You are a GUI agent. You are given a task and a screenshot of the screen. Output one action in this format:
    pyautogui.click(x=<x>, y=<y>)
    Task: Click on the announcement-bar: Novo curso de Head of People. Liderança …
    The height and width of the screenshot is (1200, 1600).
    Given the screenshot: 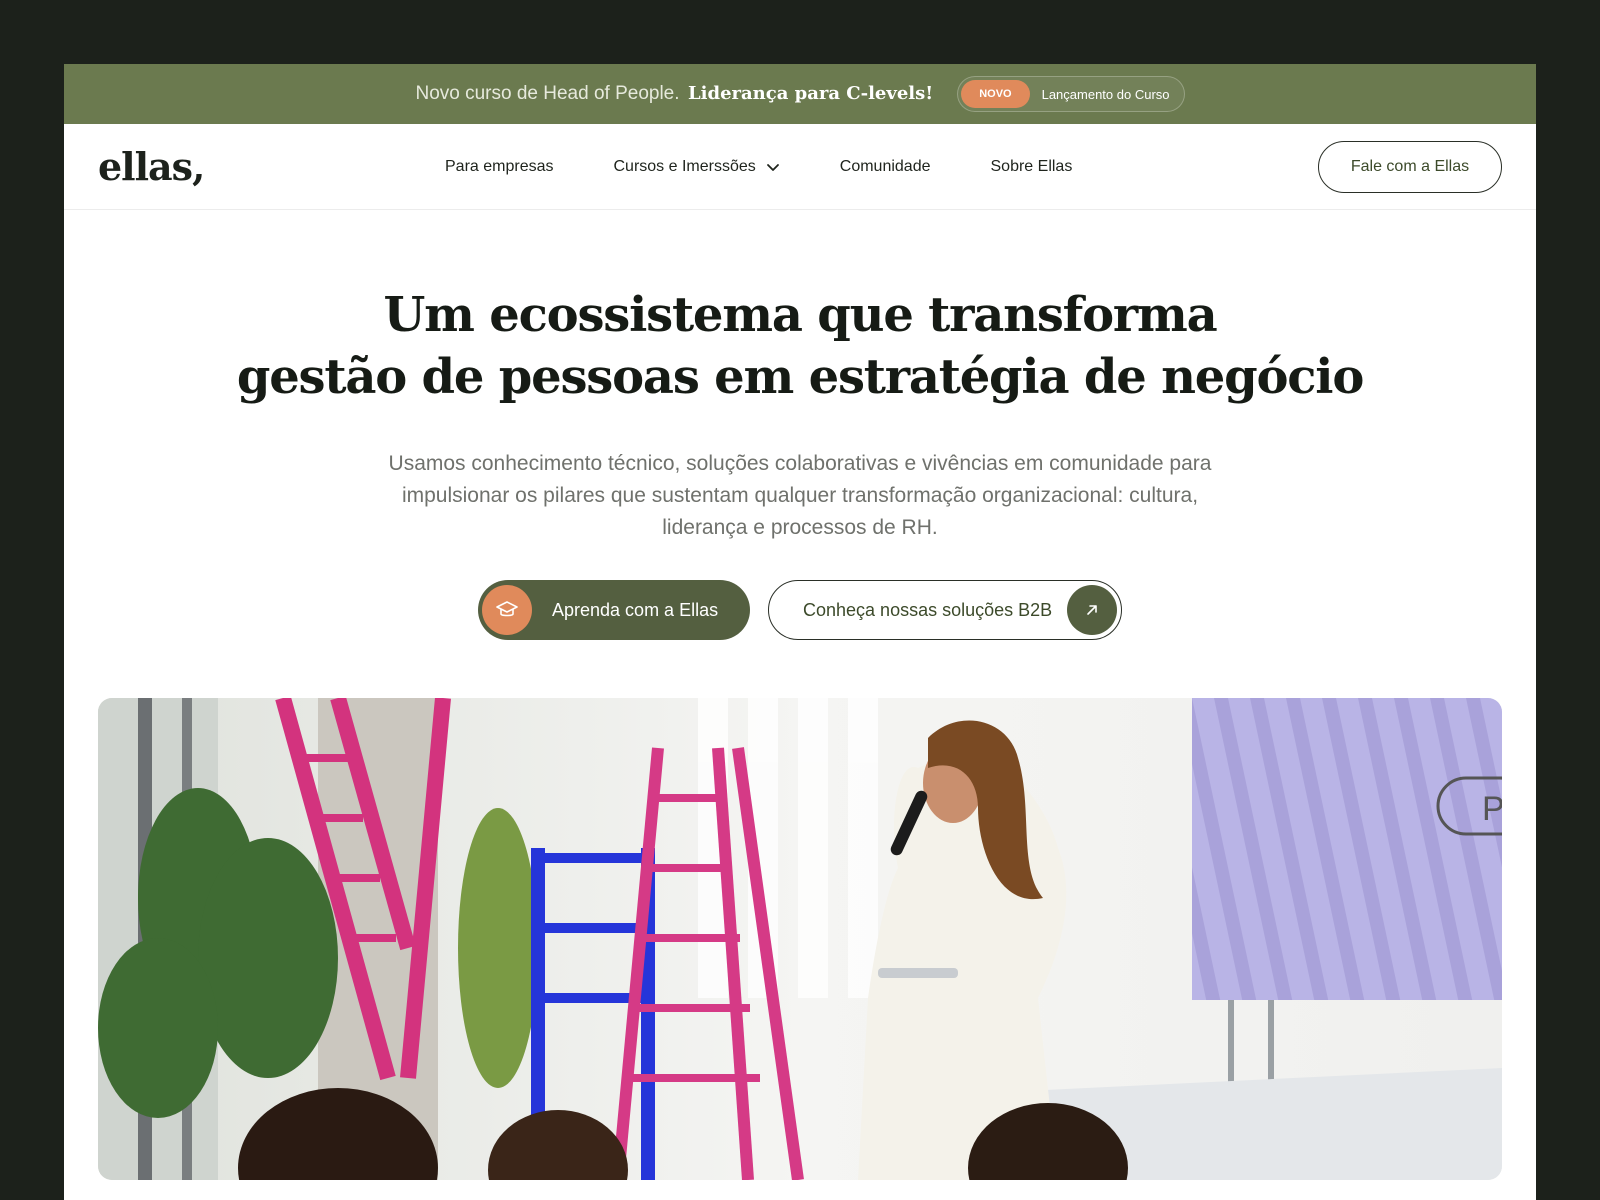 What is the action you would take?
    pyautogui.click(x=800, y=94)
    